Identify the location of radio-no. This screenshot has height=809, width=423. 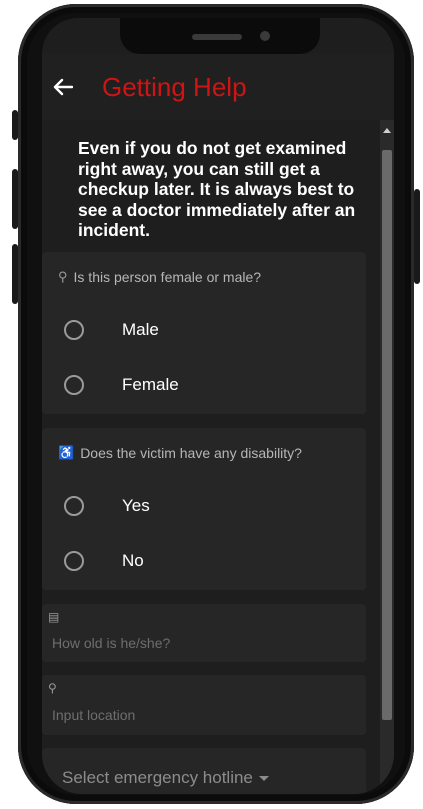
(74, 560).